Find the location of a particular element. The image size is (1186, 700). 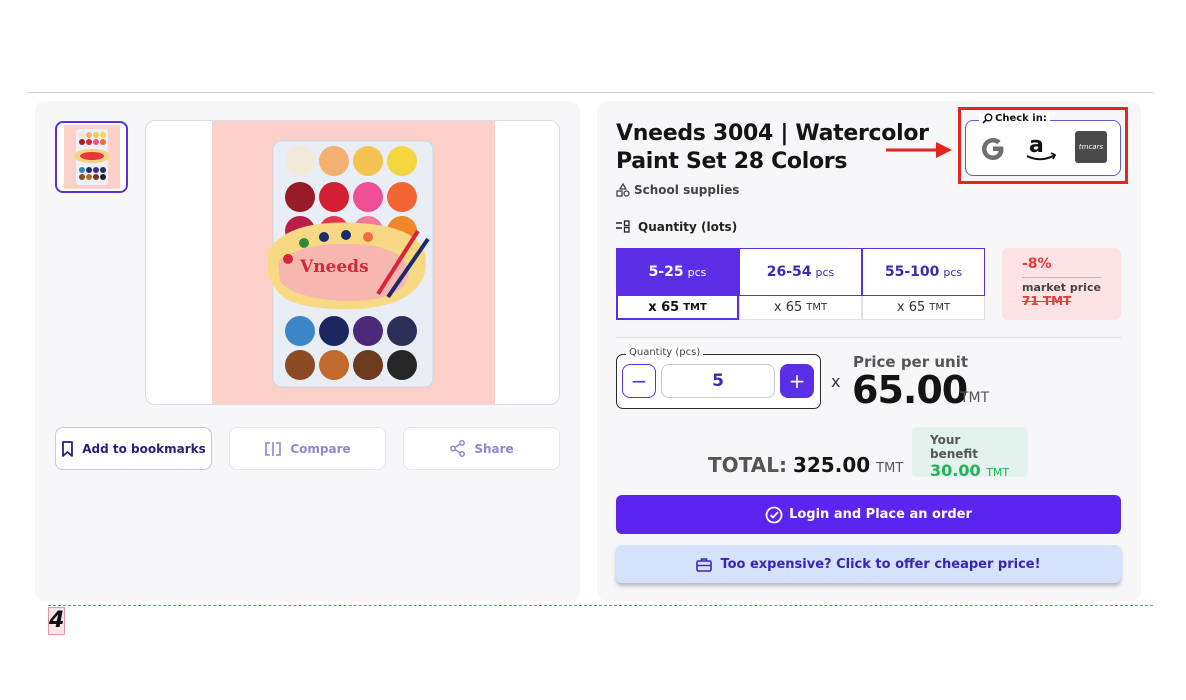

product-category: School supplies is located at coordinates (677, 190).